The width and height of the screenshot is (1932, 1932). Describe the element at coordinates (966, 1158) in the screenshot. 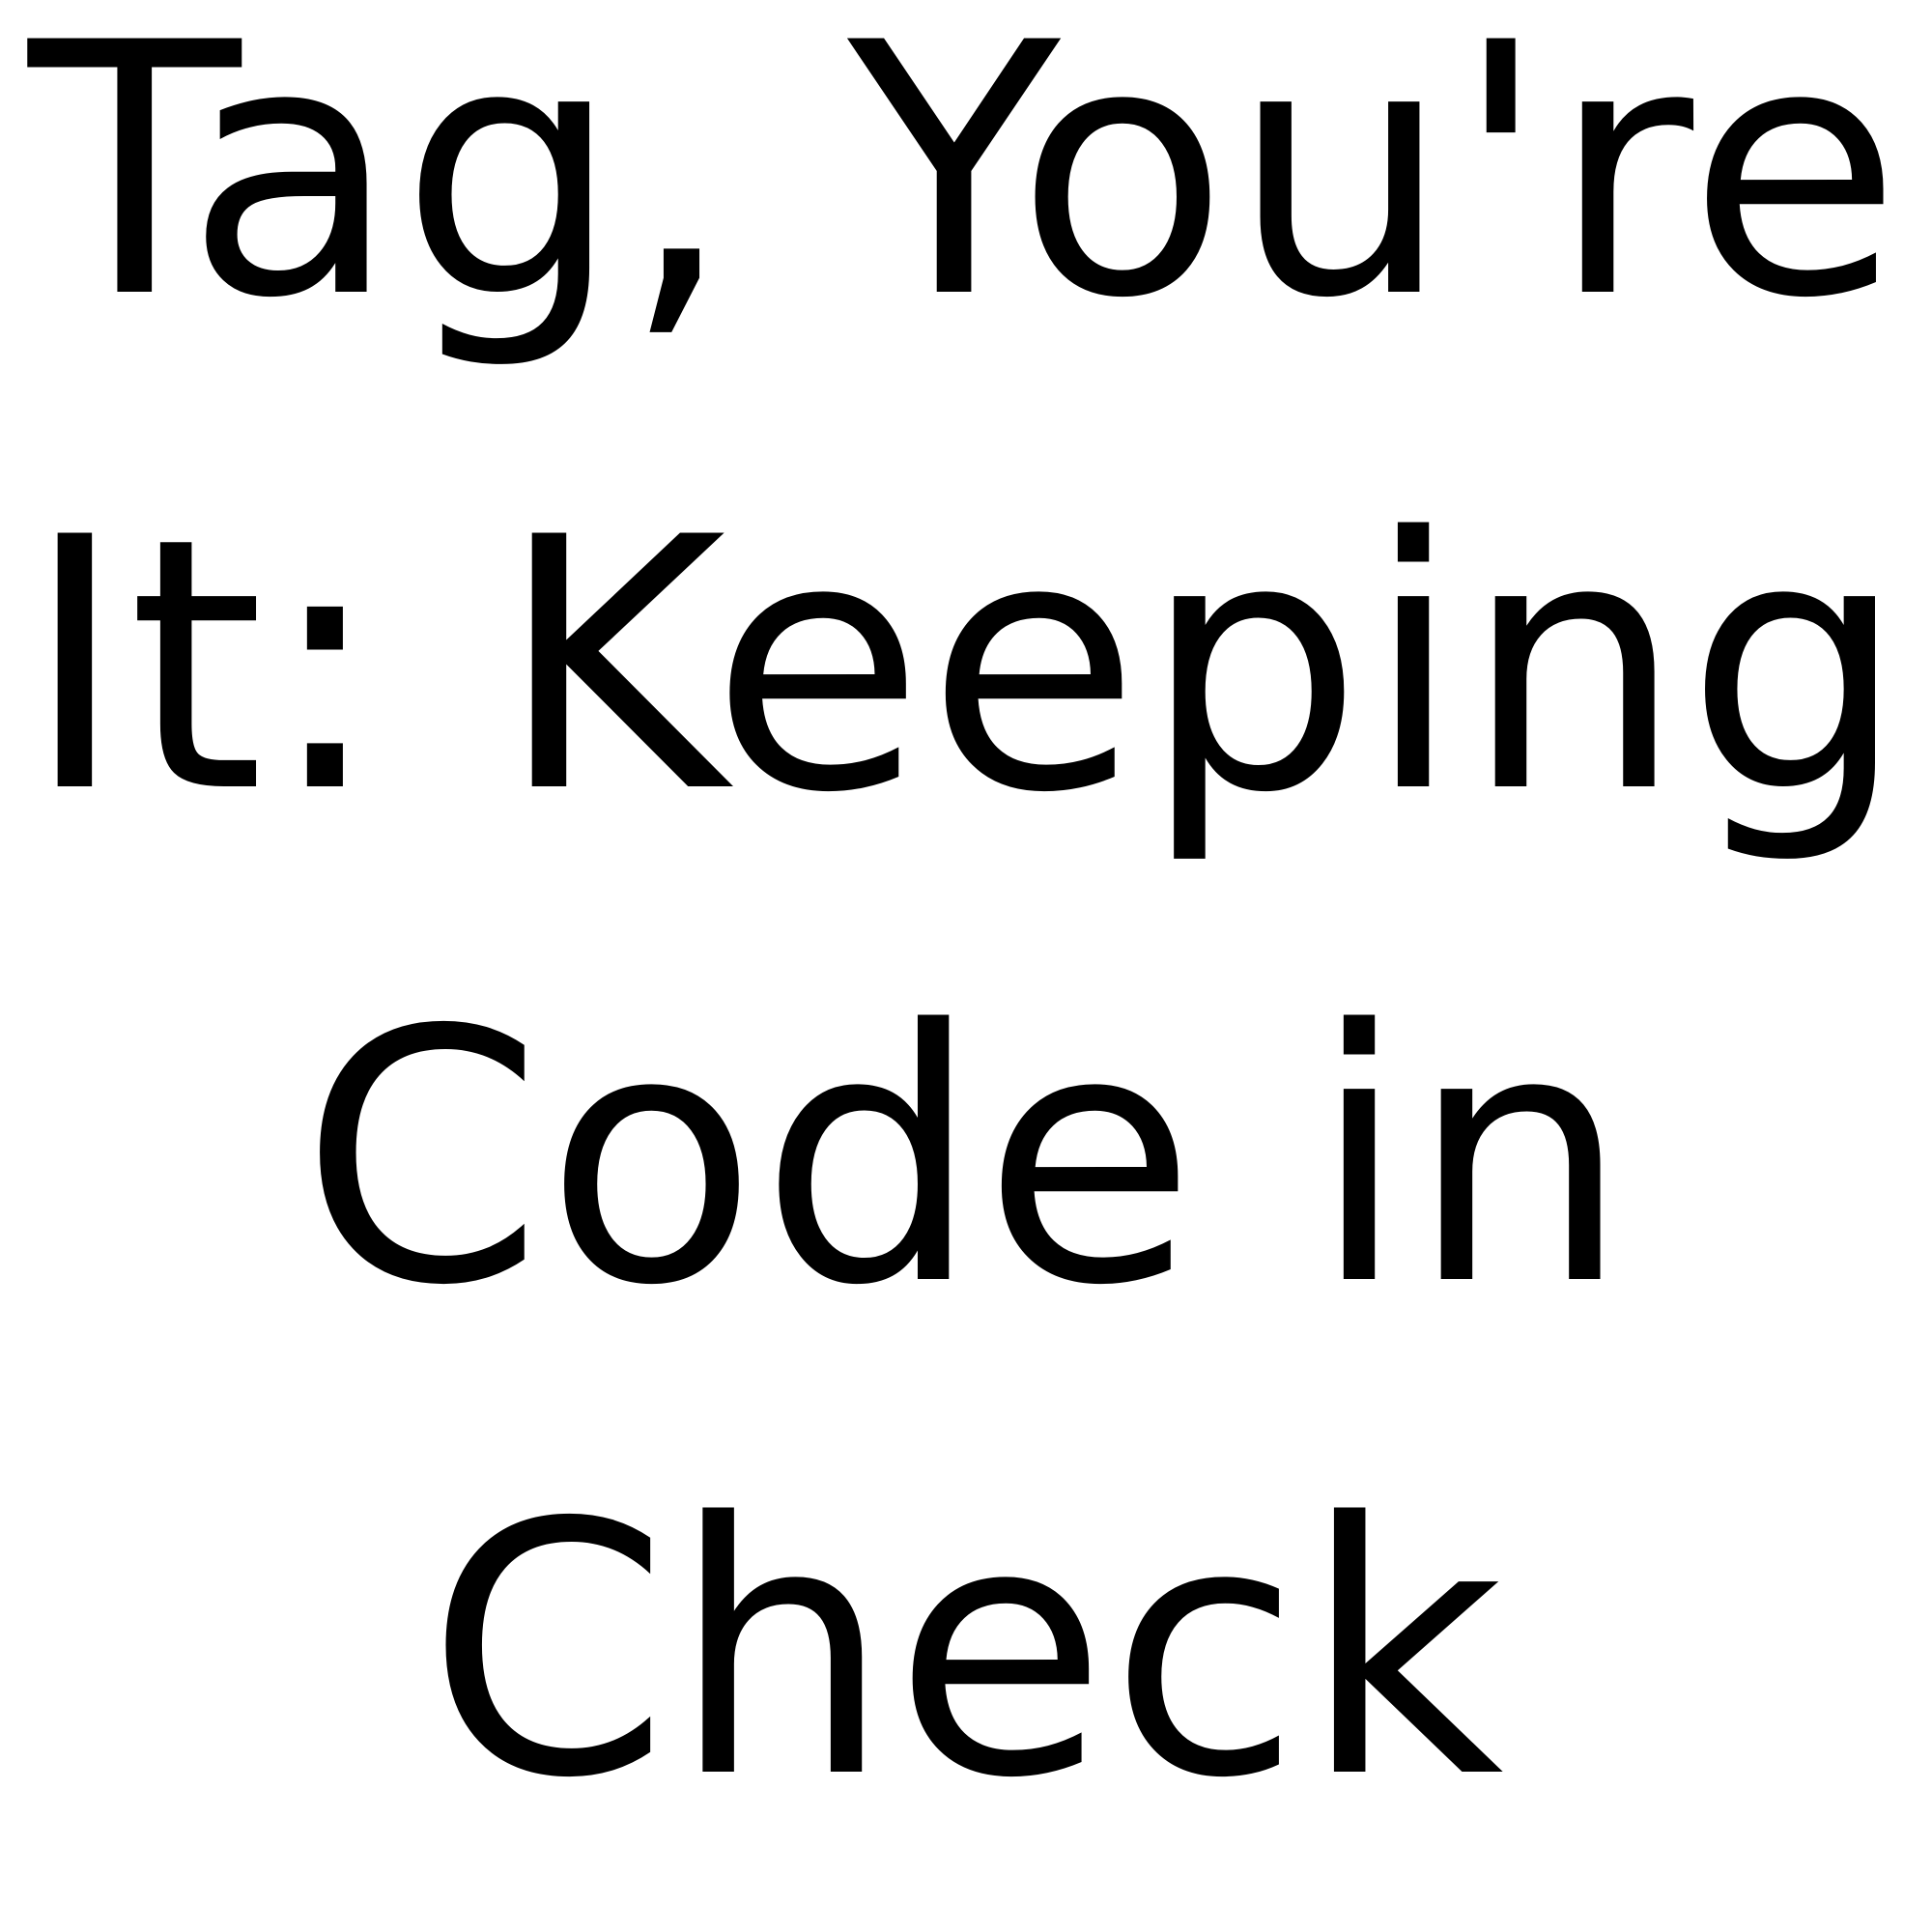

I see `title-line-3: Code in` at that location.